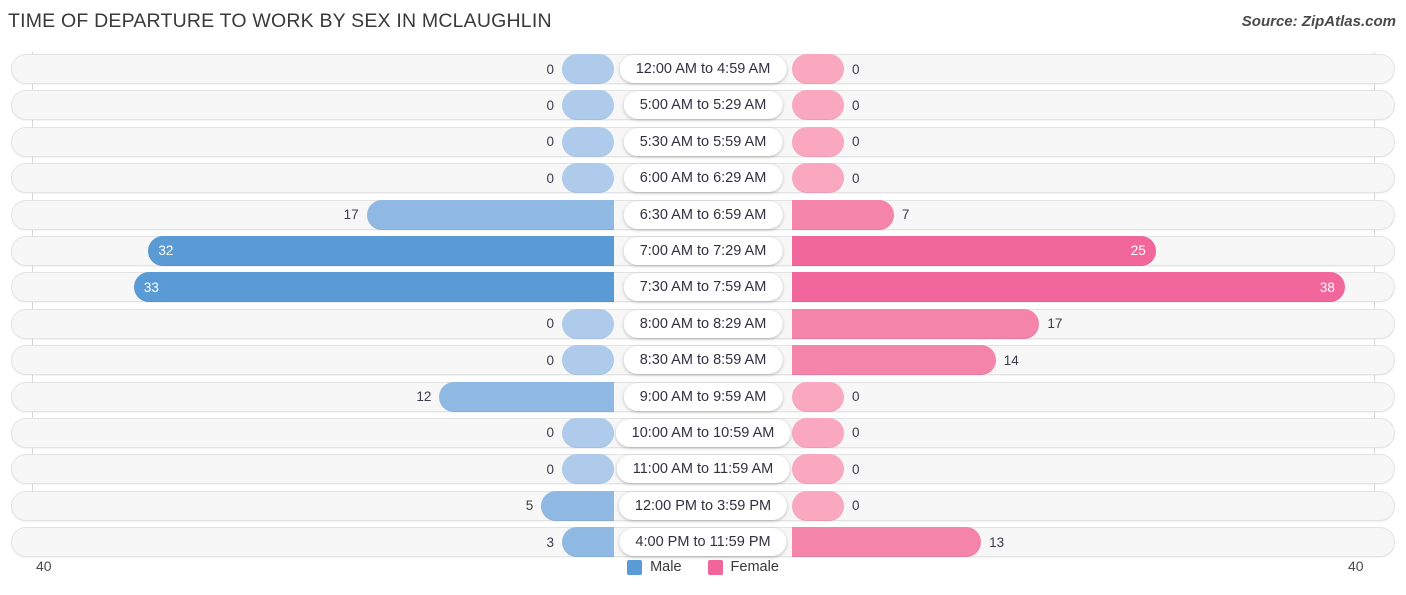  What do you see at coordinates (905, 215) in the screenshot?
I see `bar-value-female: 7` at bounding box center [905, 215].